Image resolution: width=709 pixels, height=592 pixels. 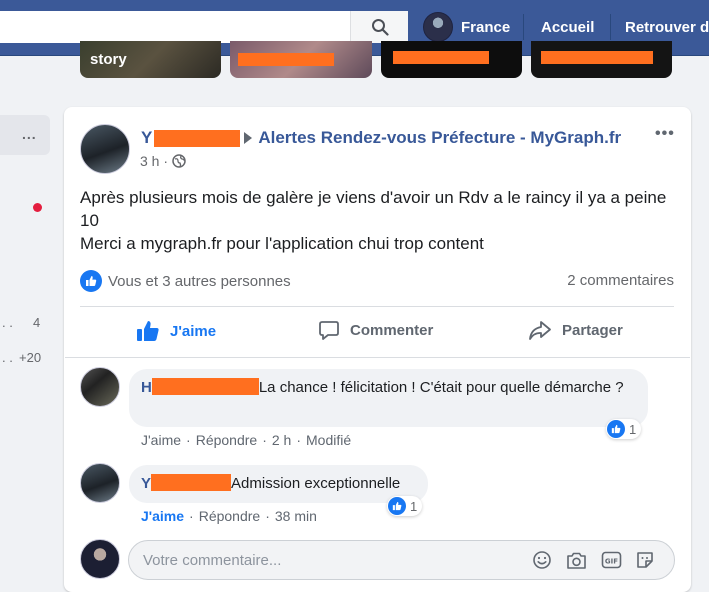 I want to click on comment-text: Admission exceptionnelle, so click(x=316, y=483).